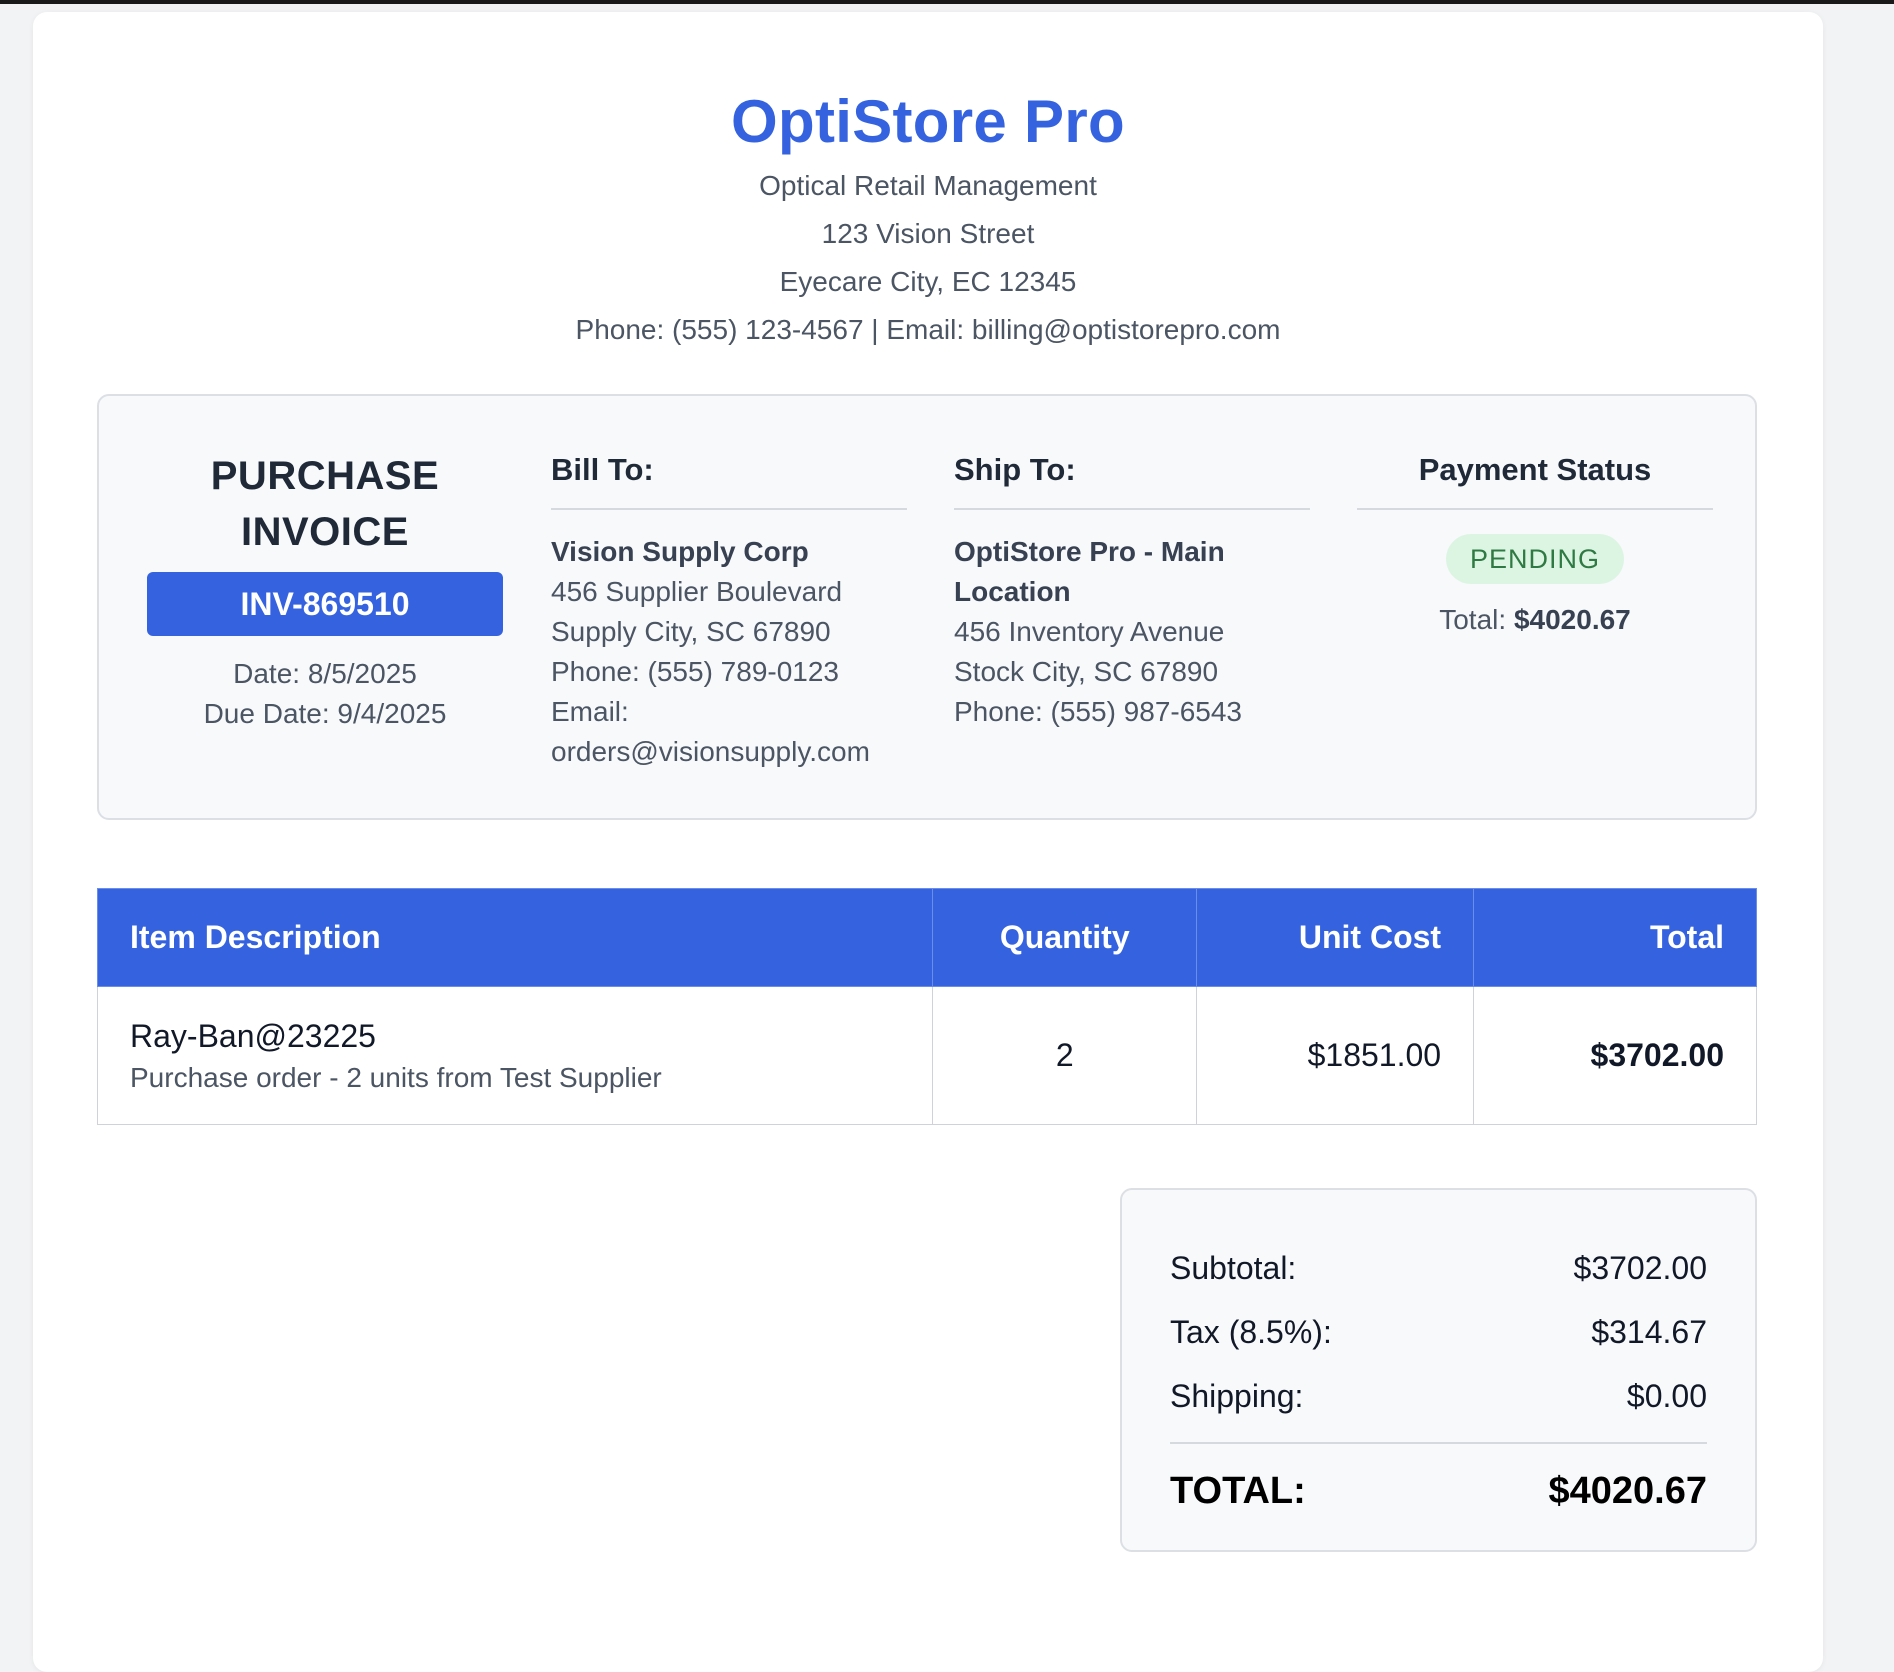 The height and width of the screenshot is (1672, 1894). Describe the element at coordinates (928, 233) in the screenshot. I see `company-address-line1: 123 Vision Street` at that location.